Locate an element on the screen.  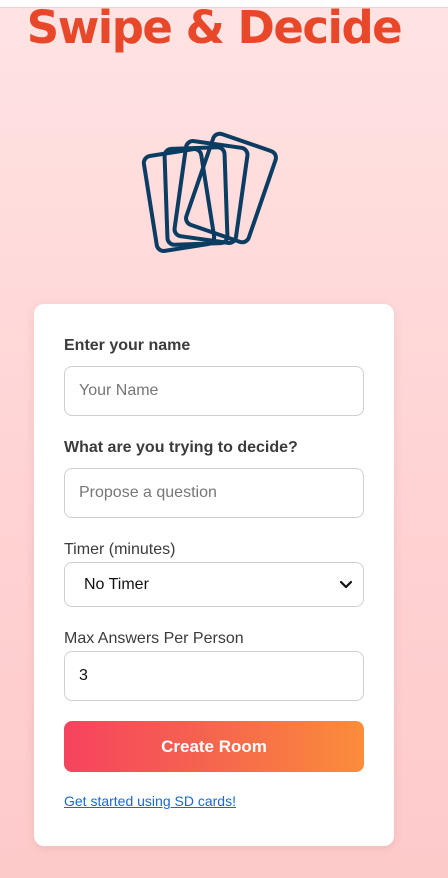
name-input is located at coordinates (214, 391).